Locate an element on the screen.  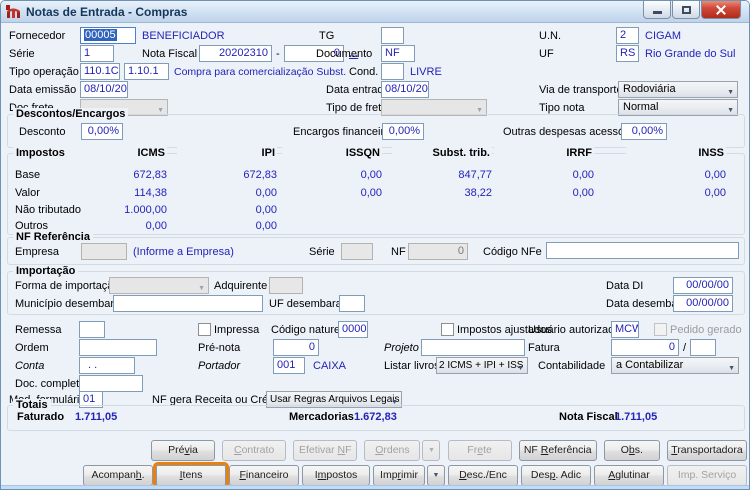
desconto-field: 0,00% is located at coordinates (102, 131).